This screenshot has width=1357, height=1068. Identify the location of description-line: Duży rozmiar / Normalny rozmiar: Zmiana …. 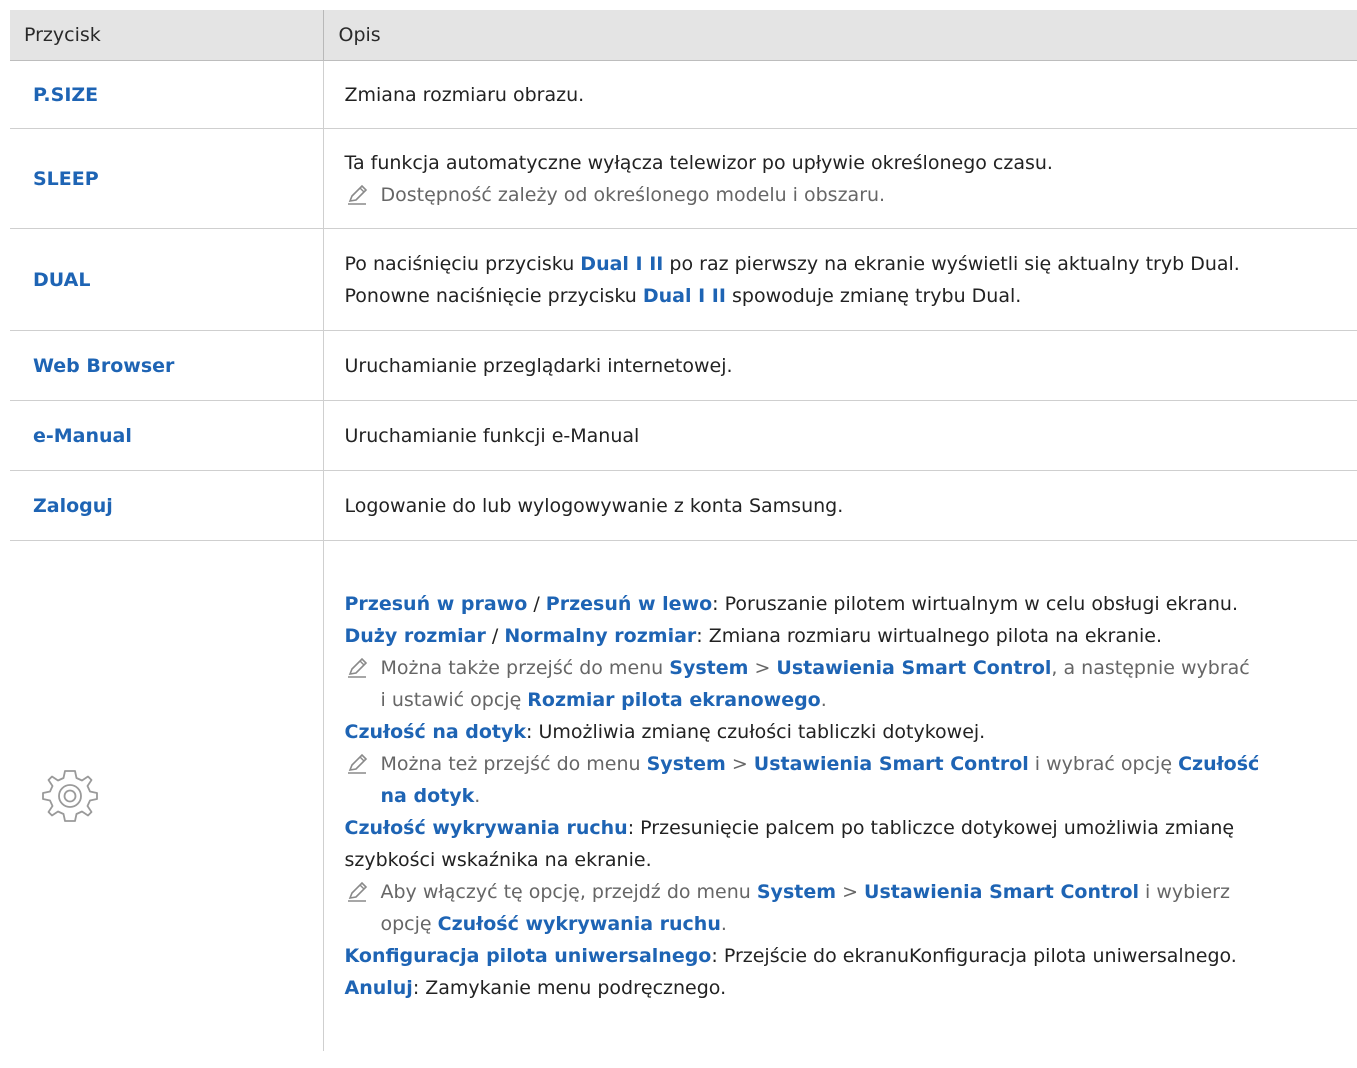
(848, 636).